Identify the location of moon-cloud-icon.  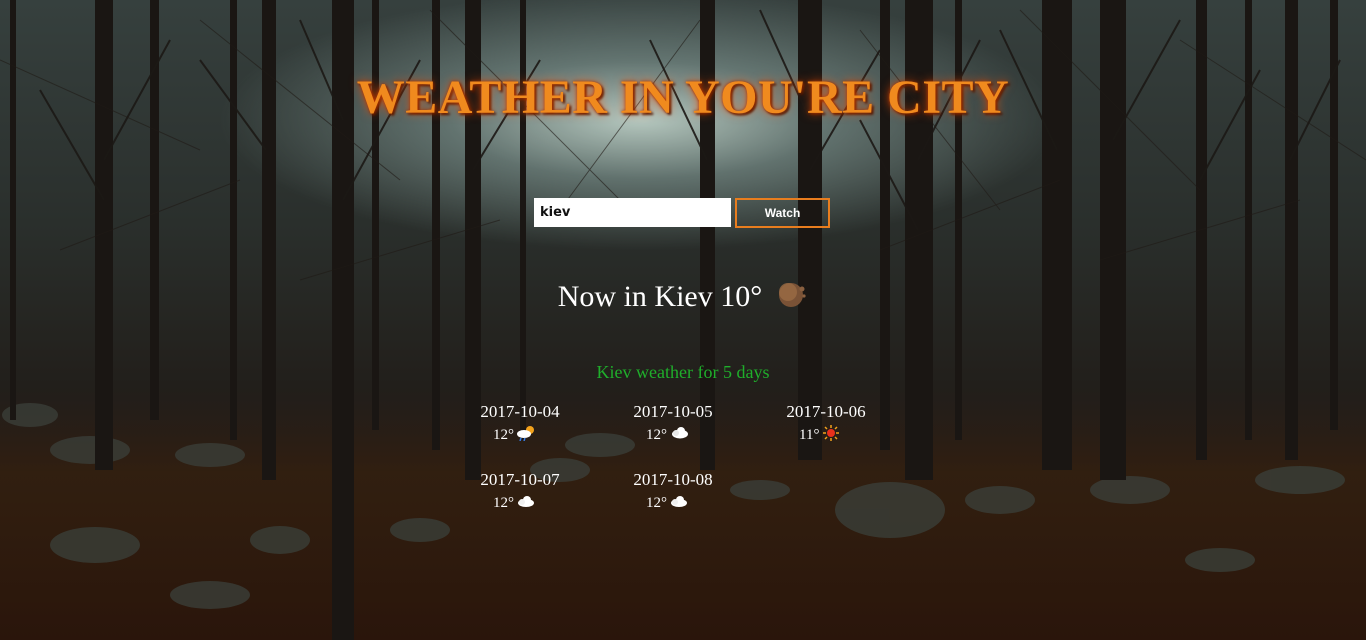
(793, 295).